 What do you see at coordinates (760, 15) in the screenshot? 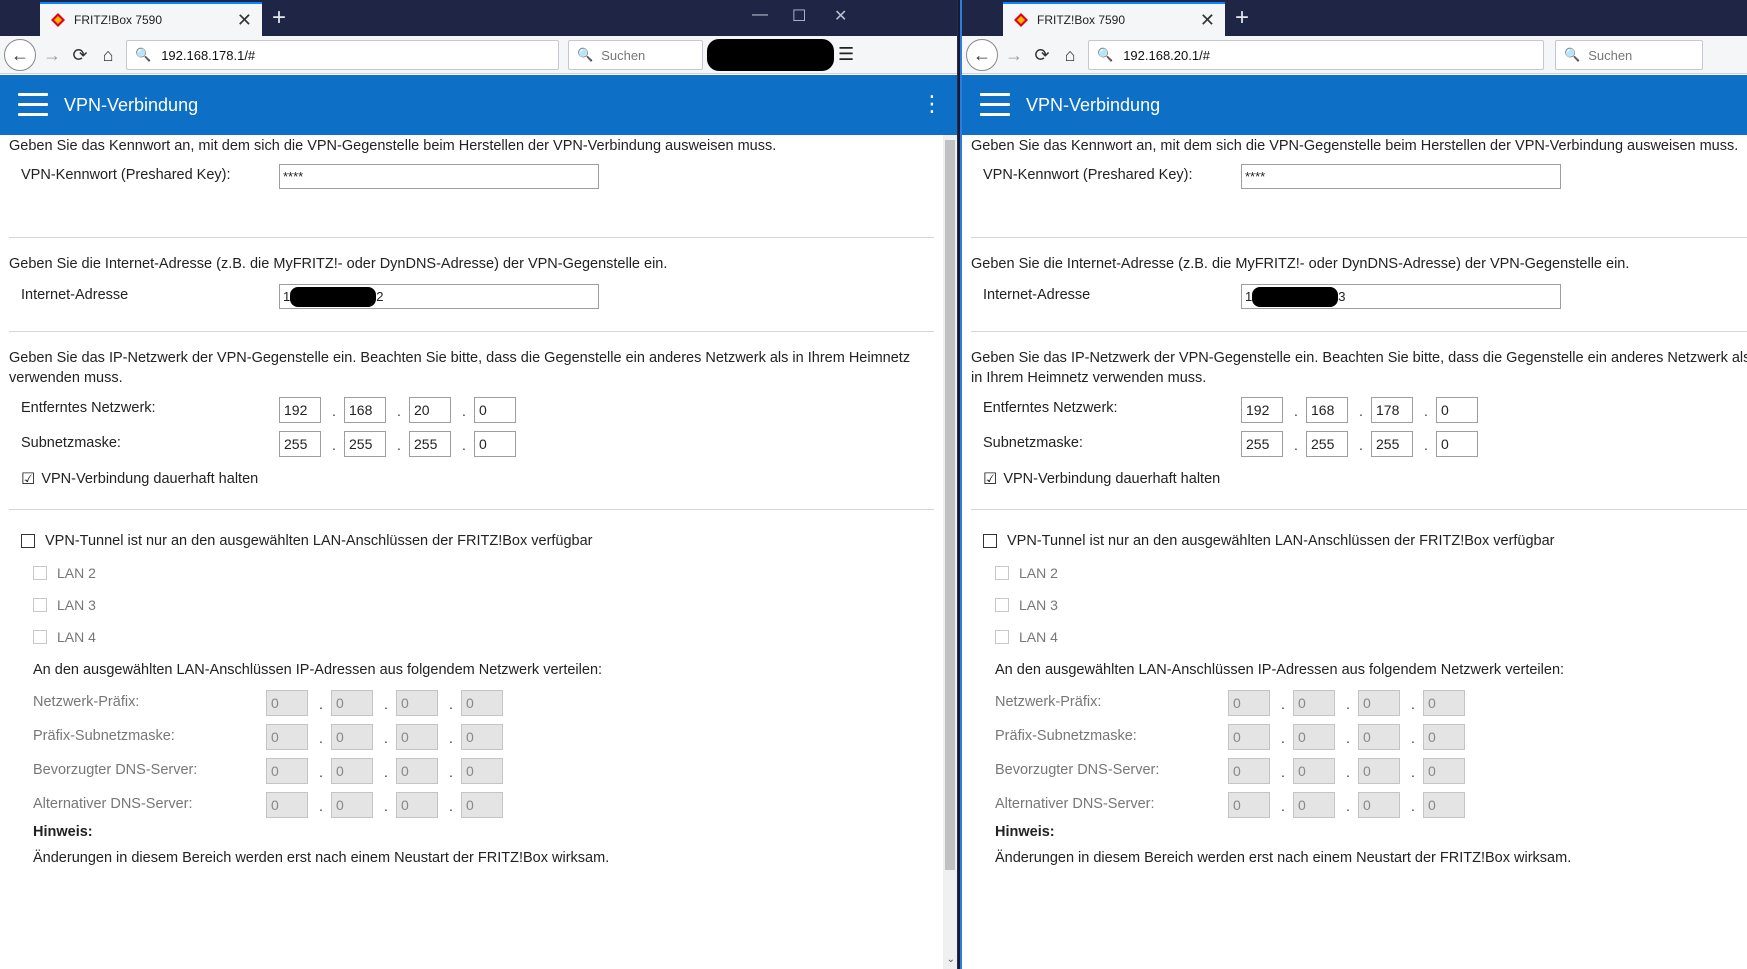
I see `minimize-icon: —` at bounding box center [760, 15].